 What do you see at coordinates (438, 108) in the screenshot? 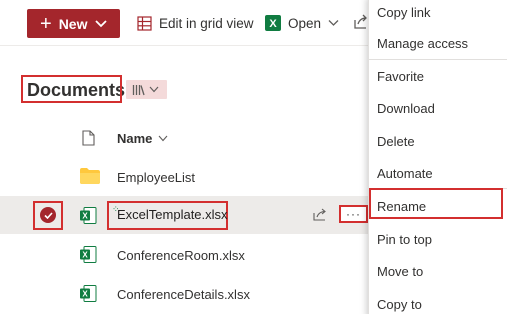
I see `menu-item-download: Download` at bounding box center [438, 108].